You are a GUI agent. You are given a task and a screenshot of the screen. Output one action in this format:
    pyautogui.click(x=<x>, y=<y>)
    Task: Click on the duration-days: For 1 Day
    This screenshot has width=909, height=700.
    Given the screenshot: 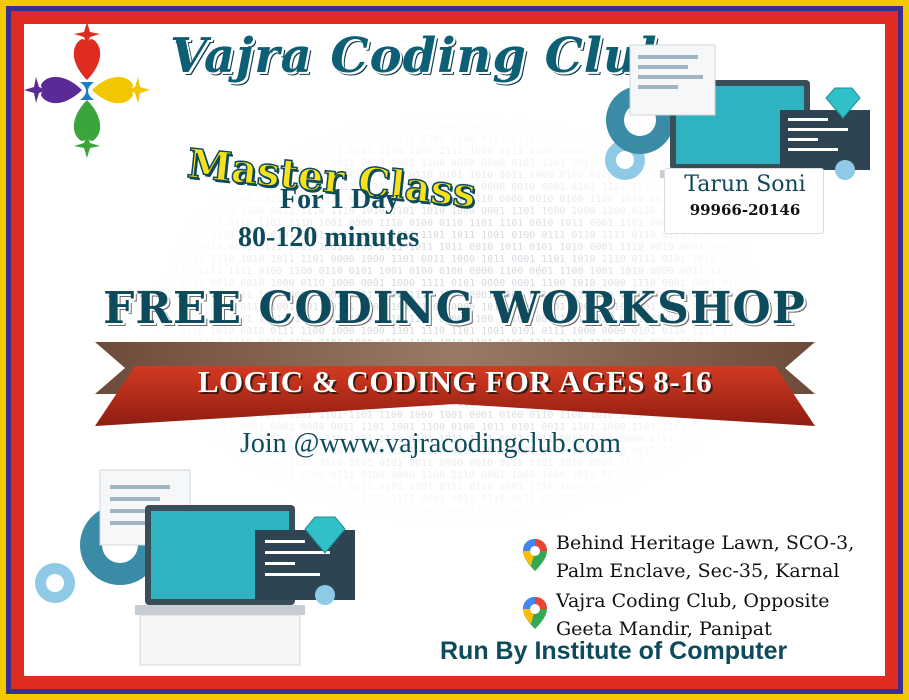 What is the action you would take?
    pyautogui.click(x=340, y=199)
    